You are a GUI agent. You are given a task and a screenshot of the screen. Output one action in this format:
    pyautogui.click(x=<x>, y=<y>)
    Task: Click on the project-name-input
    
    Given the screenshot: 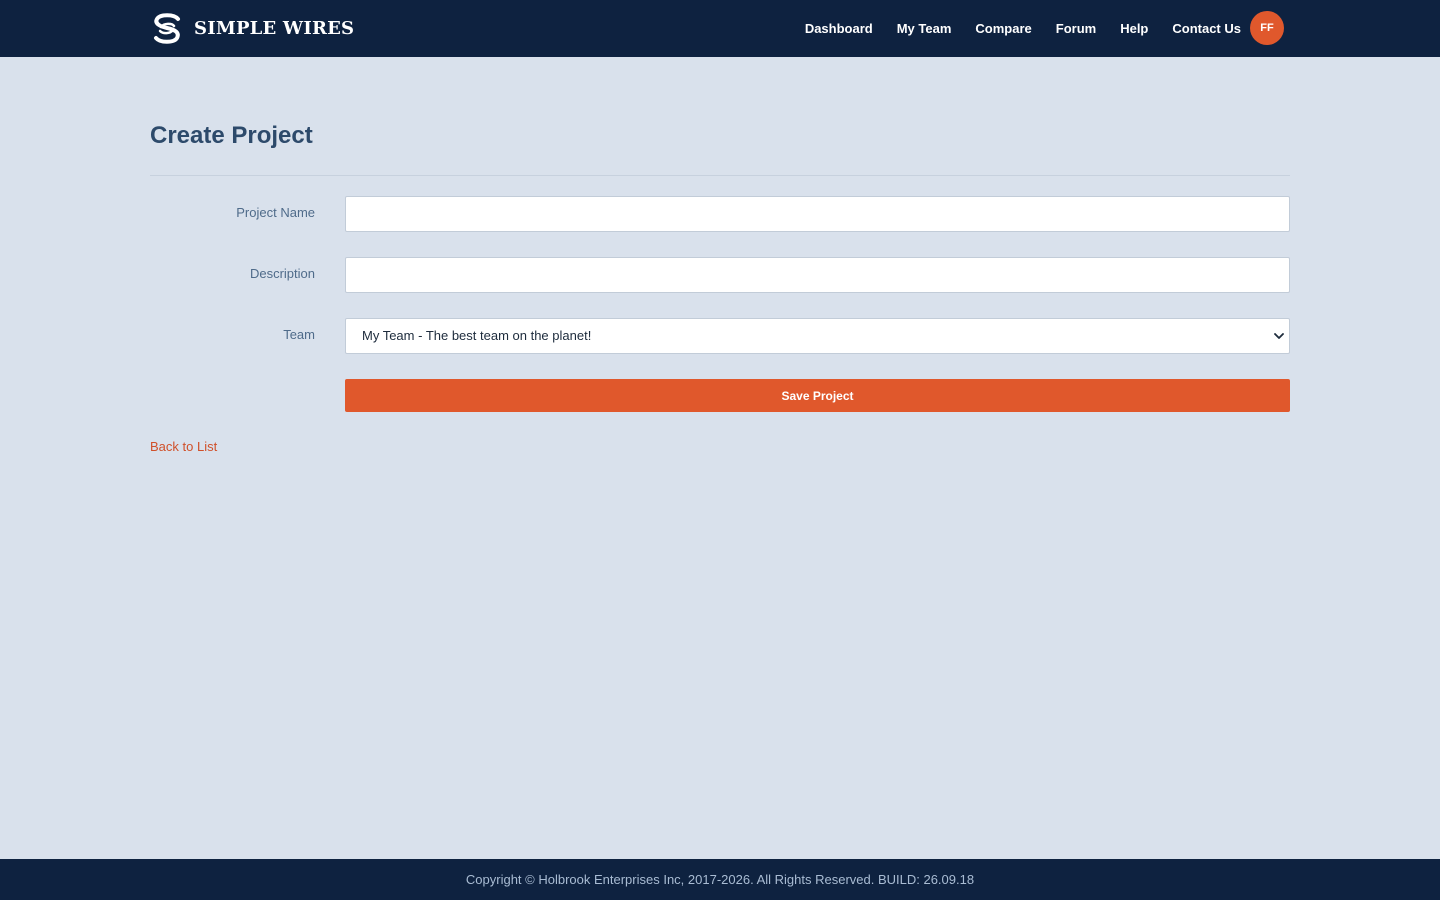 What is the action you would take?
    pyautogui.click(x=817, y=214)
    